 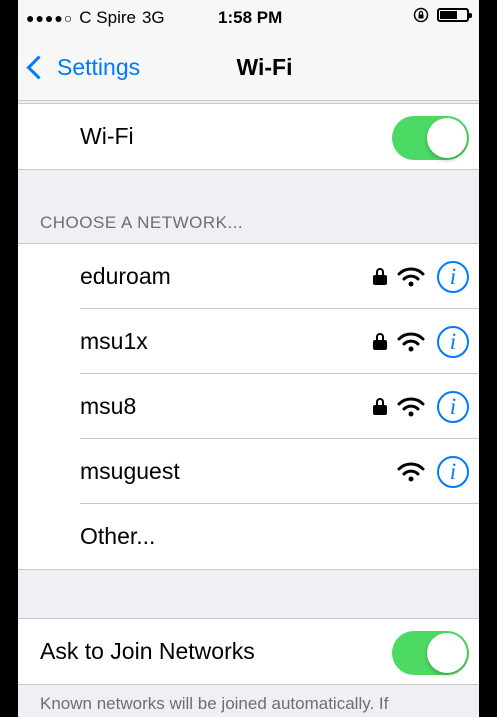 I want to click on status-bar: ●●●●○ C Spire 3G 1:58 PM, so click(x=248, y=17).